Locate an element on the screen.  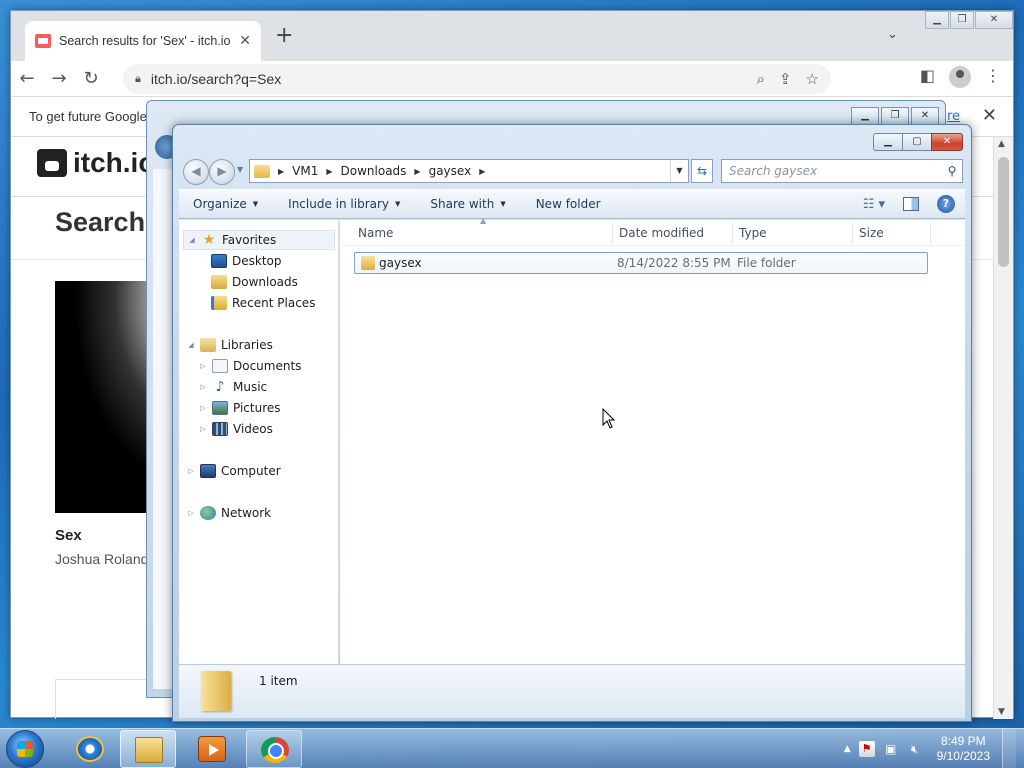
network-status-icon: ▣ is located at coordinates (891, 749).